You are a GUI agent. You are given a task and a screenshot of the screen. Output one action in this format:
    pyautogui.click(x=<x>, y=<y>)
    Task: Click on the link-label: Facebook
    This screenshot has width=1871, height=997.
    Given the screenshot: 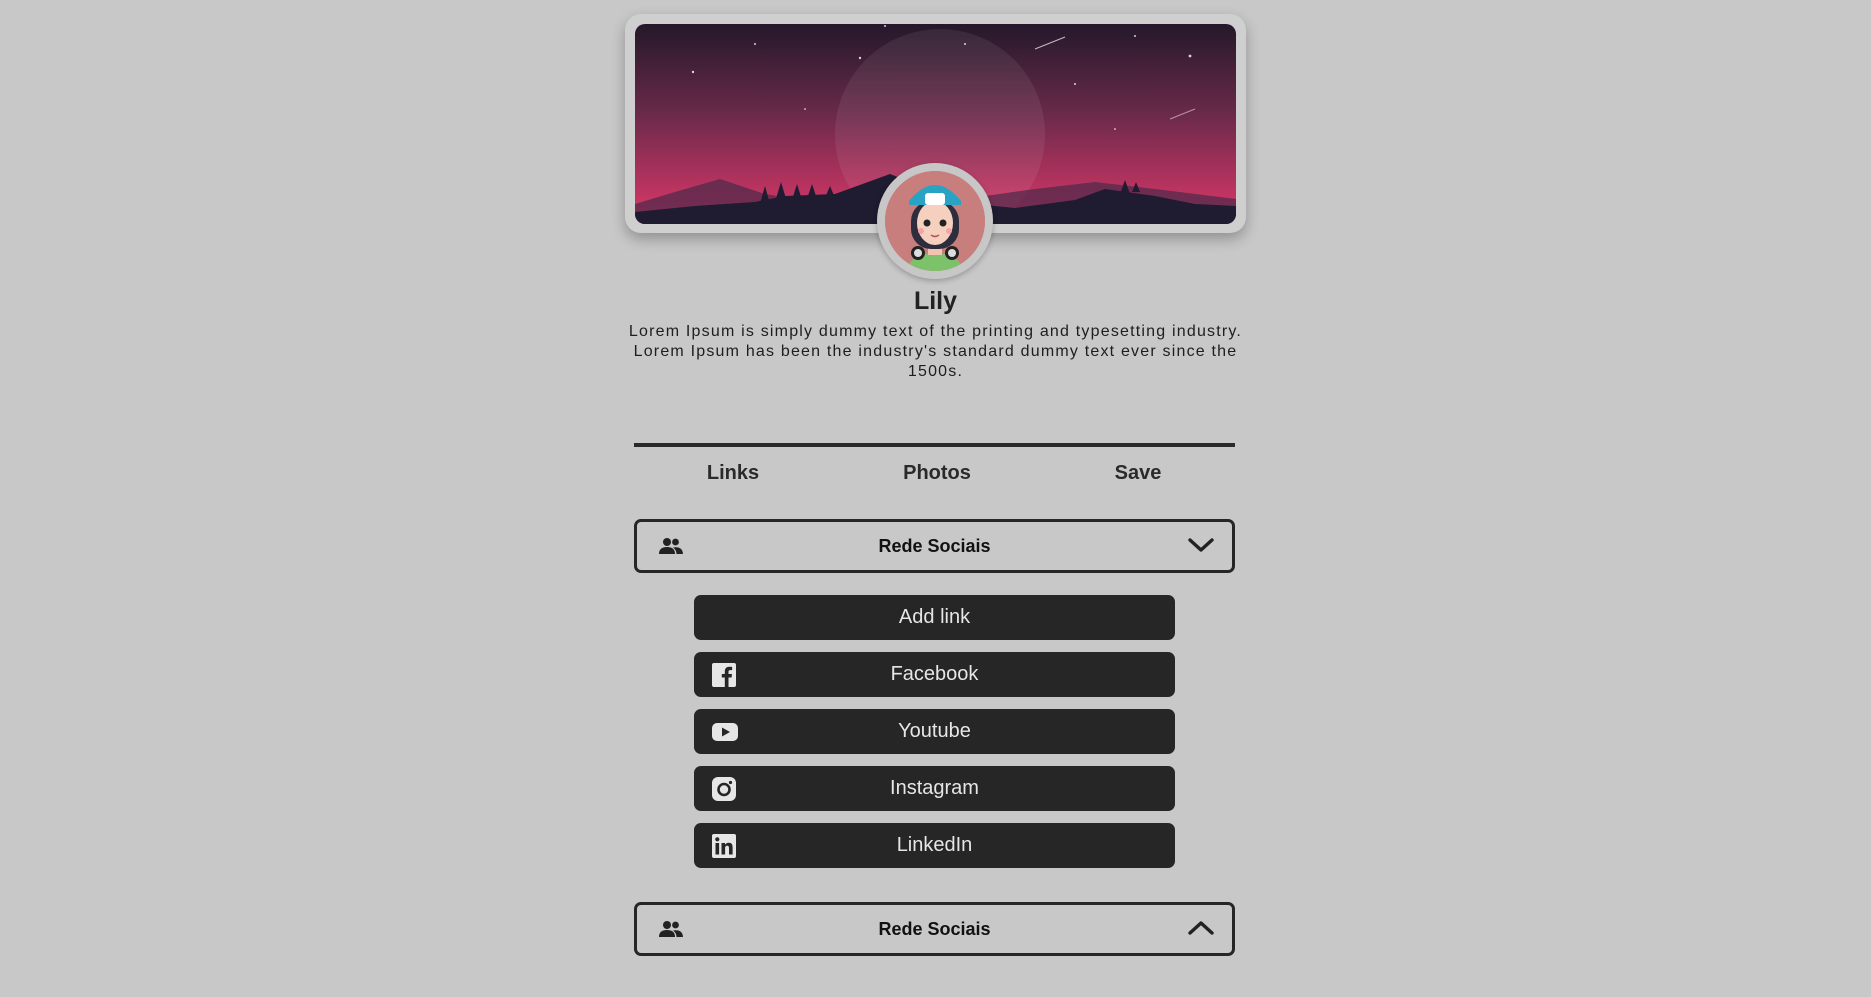 What is the action you would take?
    pyautogui.click(x=934, y=674)
    